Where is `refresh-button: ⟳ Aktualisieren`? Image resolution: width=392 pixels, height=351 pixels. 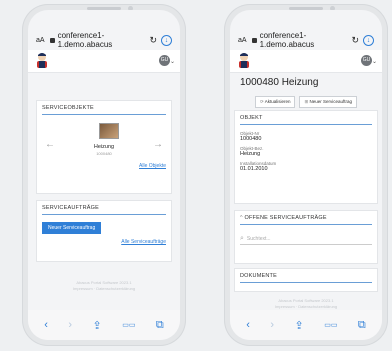 refresh-button: ⟳ Aktualisieren is located at coordinates (275, 102).